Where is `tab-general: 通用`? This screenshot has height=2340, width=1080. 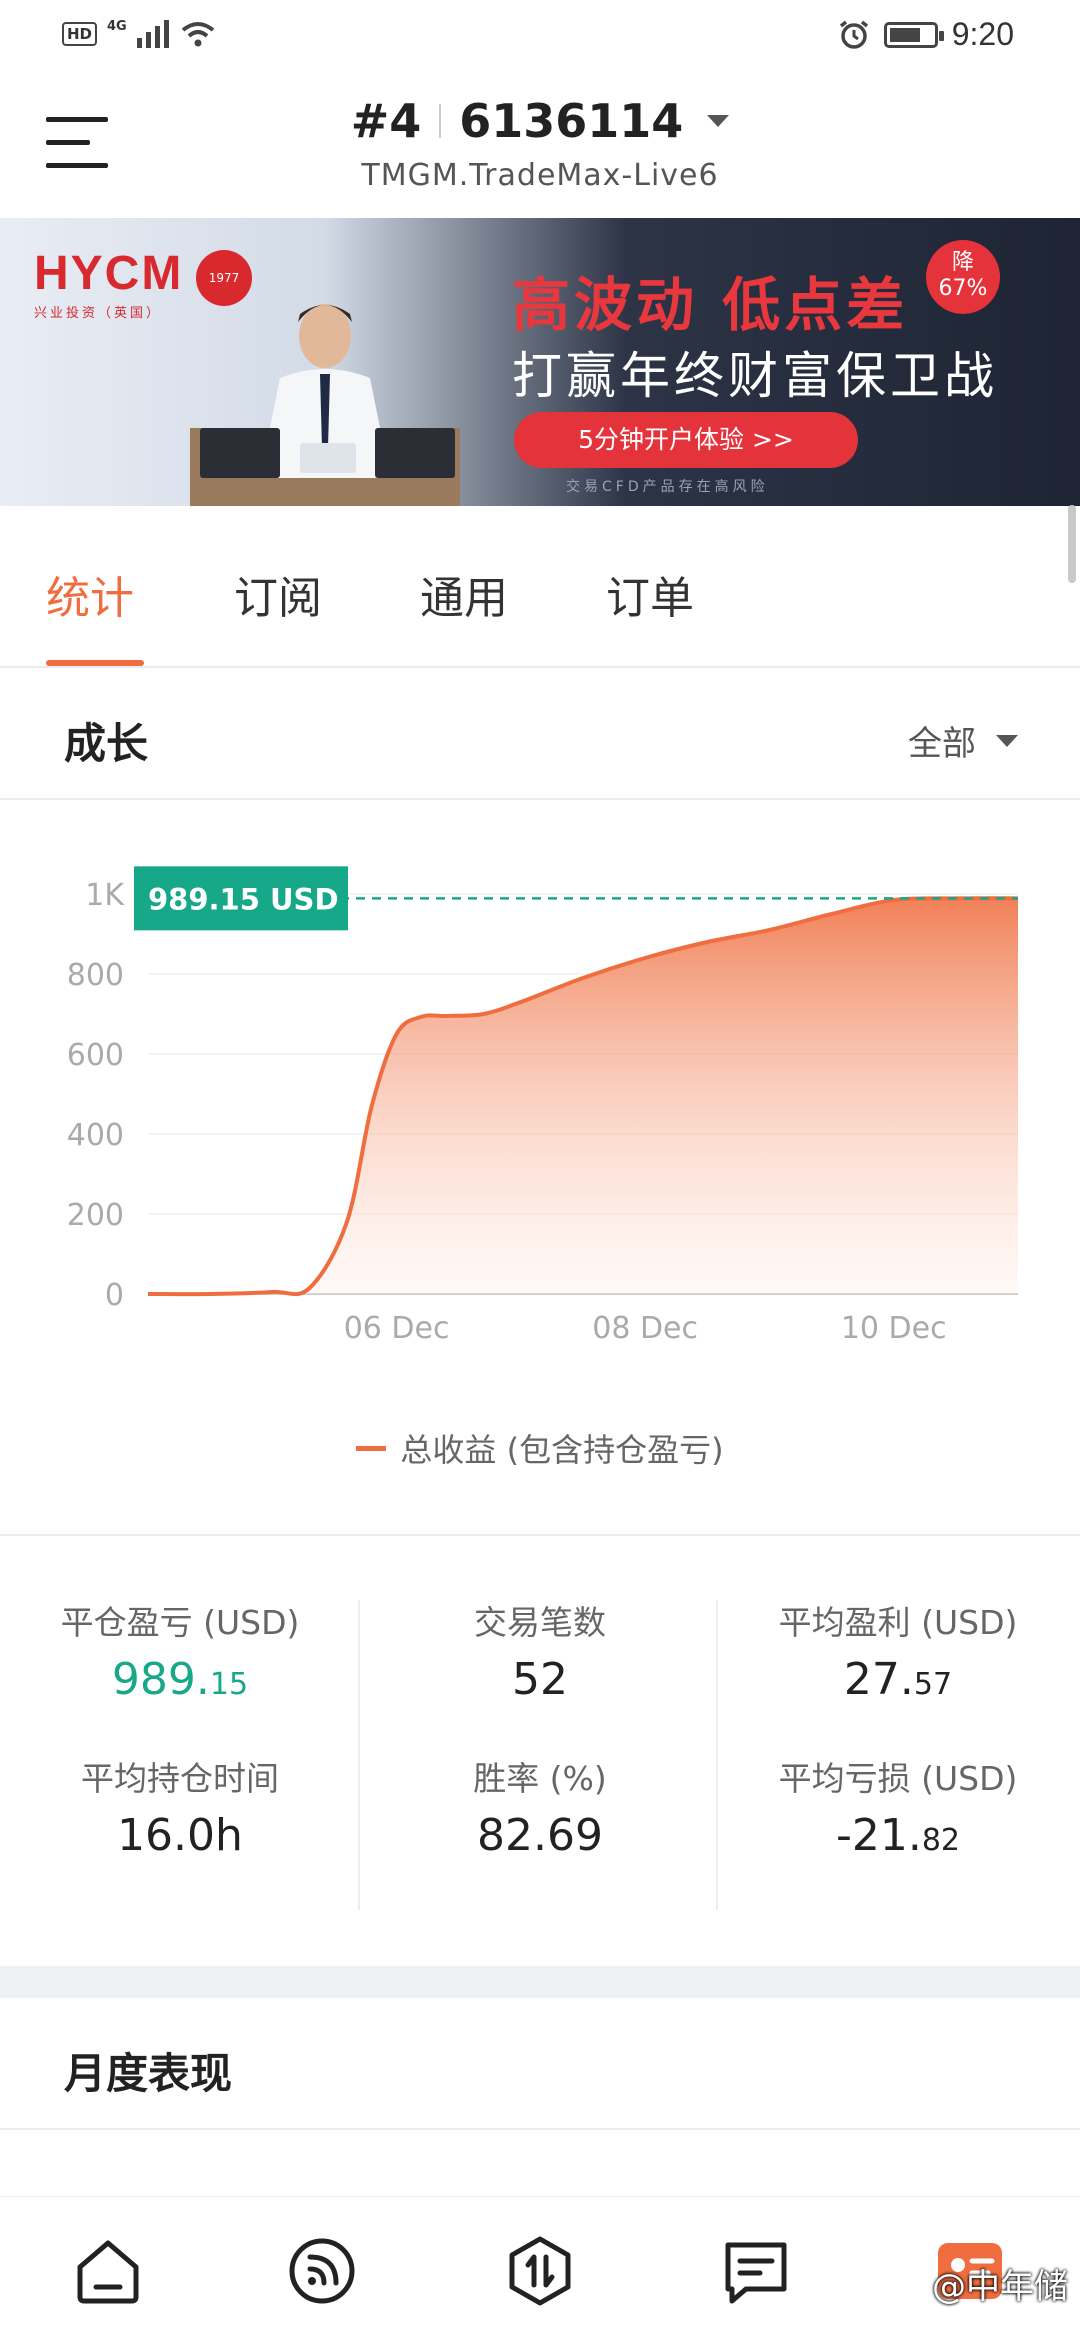 tab-general: 通用 is located at coordinates (464, 594).